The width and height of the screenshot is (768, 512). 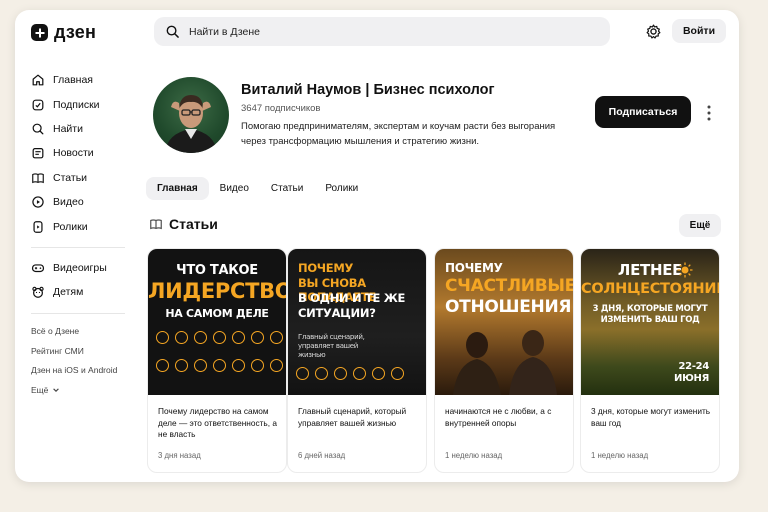 I want to click on login-button: Войти, so click(x=699, y=31).